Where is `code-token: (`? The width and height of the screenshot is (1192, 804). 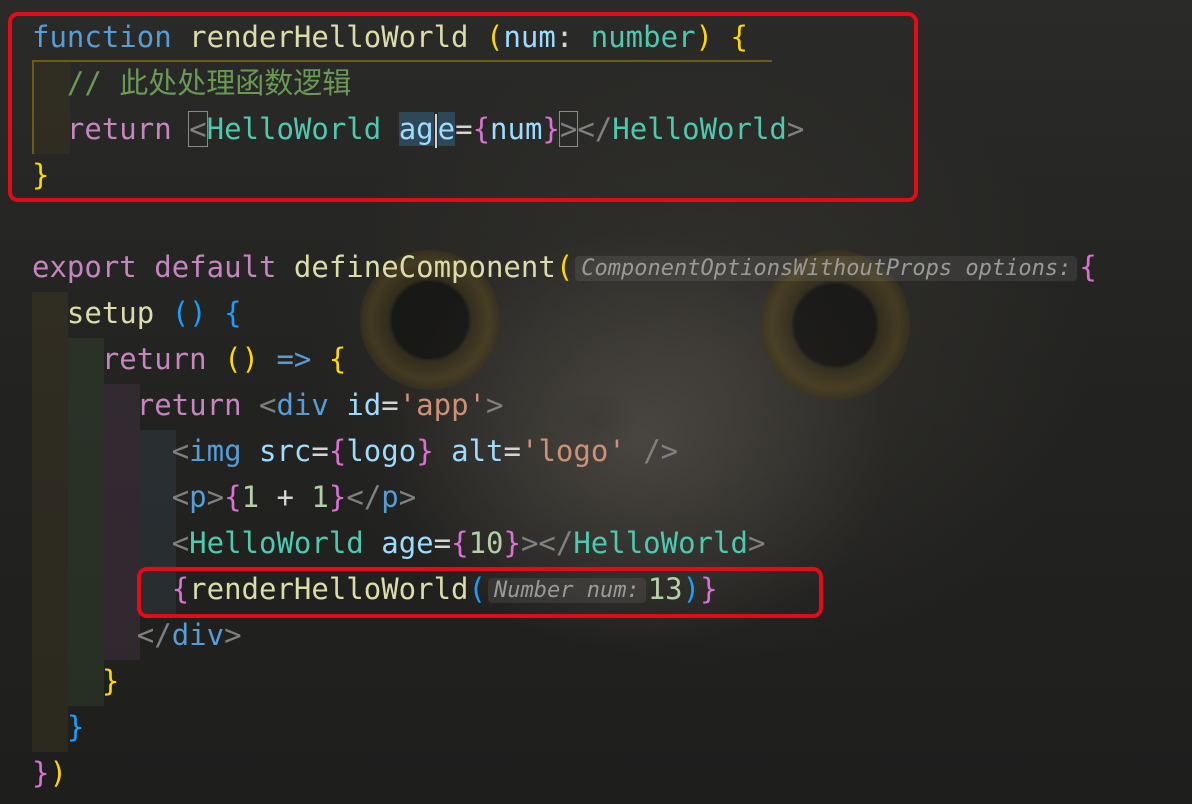 code-token: ( is located at coordinates (564, 267).